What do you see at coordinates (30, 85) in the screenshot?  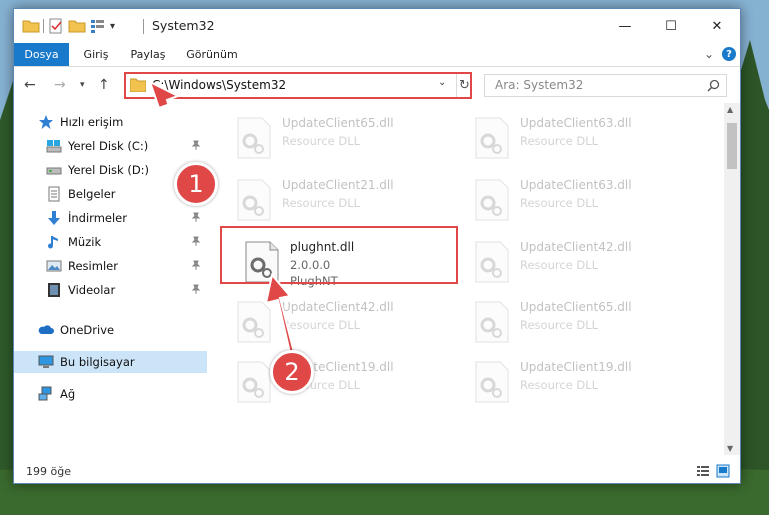 I see `back-arrow-icon: ←` at bounding box center [30, 85].